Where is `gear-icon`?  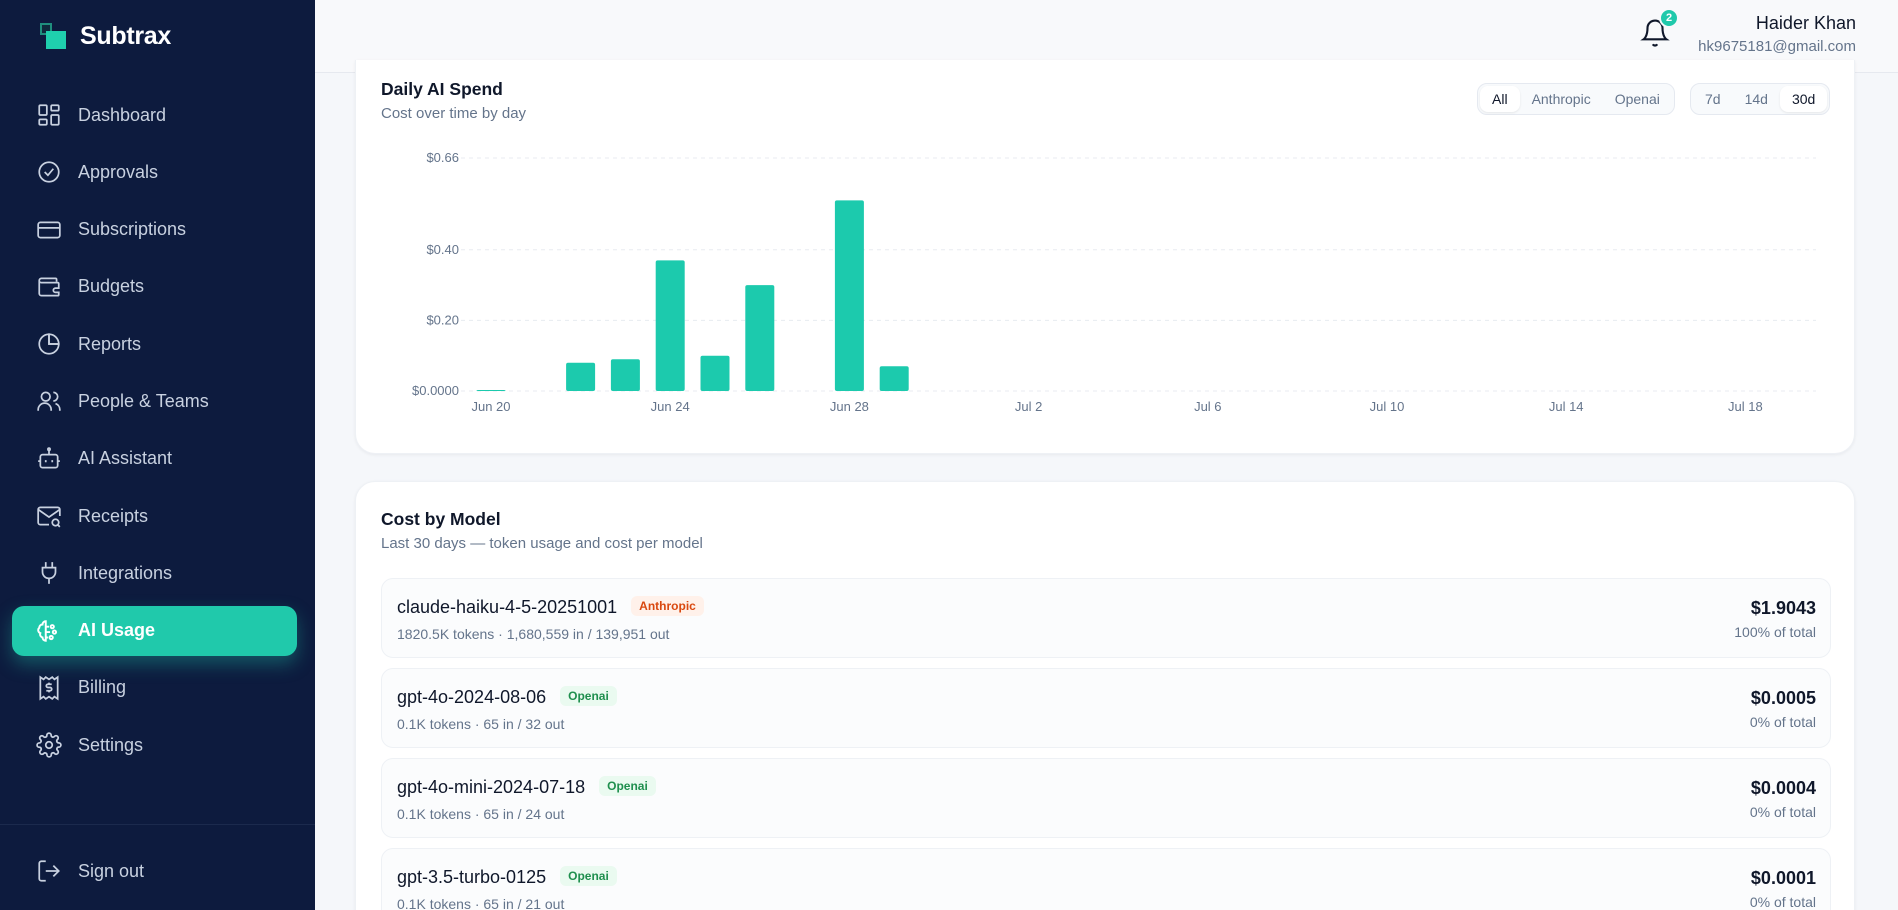
gear-icon is located at coordinates (49, 745).